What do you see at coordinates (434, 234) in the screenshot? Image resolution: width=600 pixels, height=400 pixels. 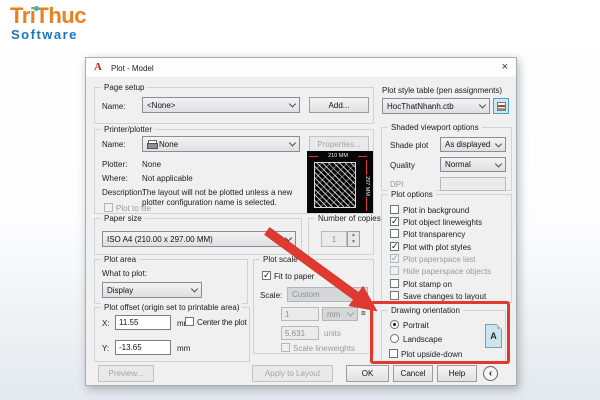 I see `plot-transparency-label: Plot transparency` at bounding box center [434, 234].